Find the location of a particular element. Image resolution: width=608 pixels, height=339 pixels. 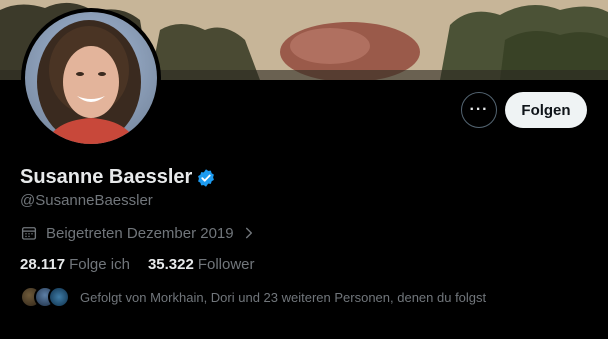

chevron-right-icon is located at coordinates (248, 233).